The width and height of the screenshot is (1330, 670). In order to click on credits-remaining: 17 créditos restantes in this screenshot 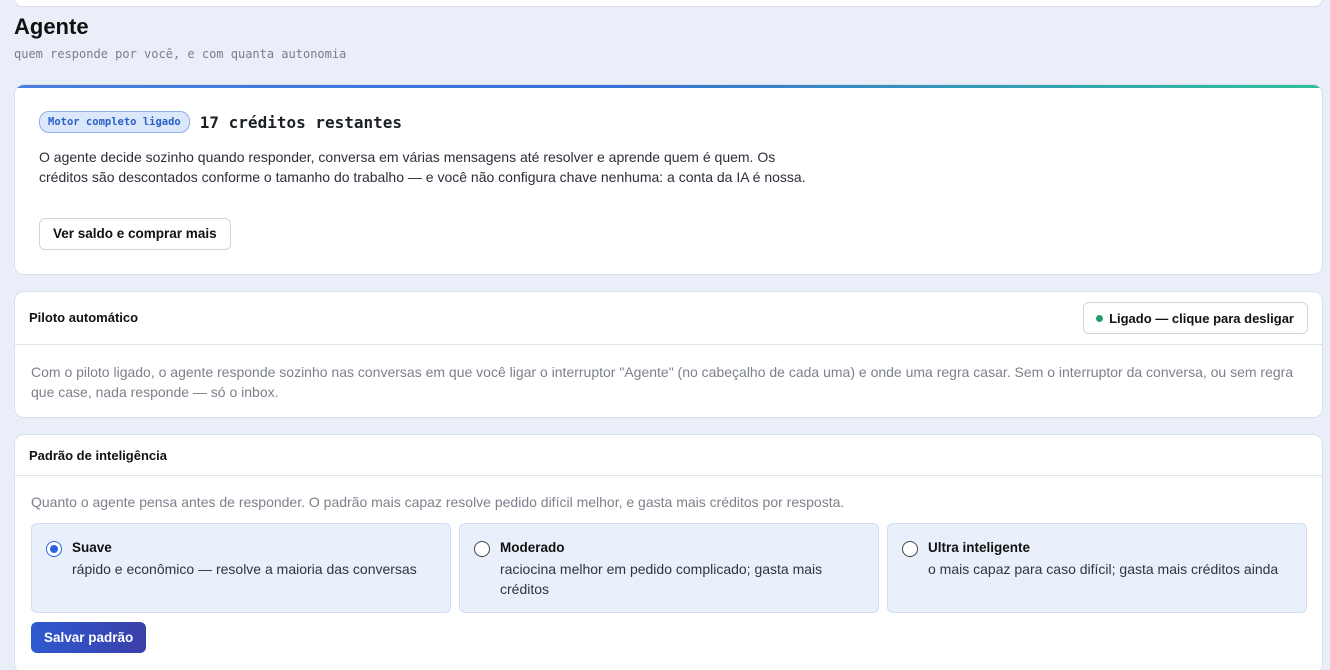, I will do `click(301, 122)`.